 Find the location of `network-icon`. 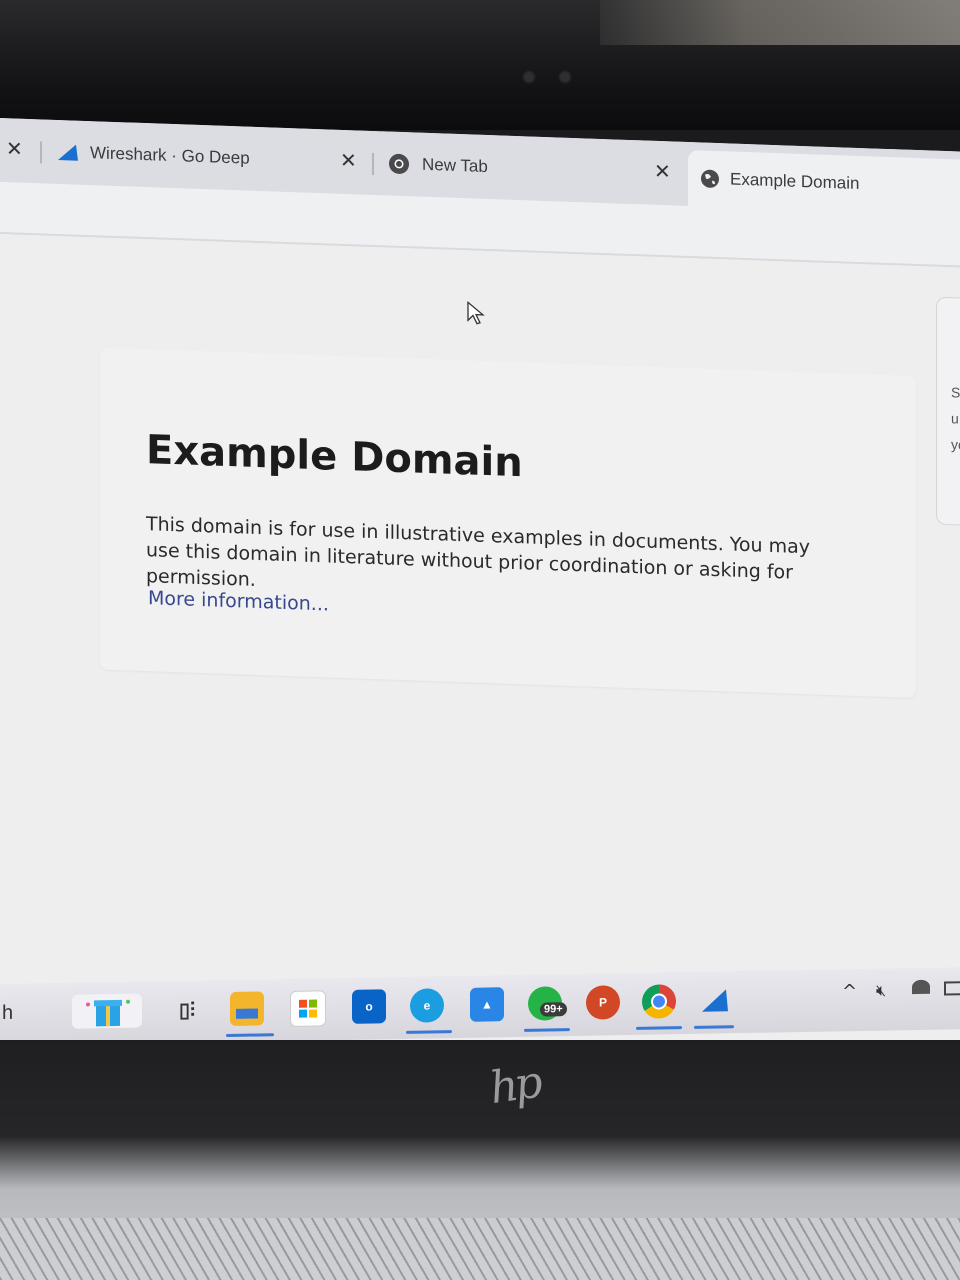

network-icon is located at coordinates (921, 987).